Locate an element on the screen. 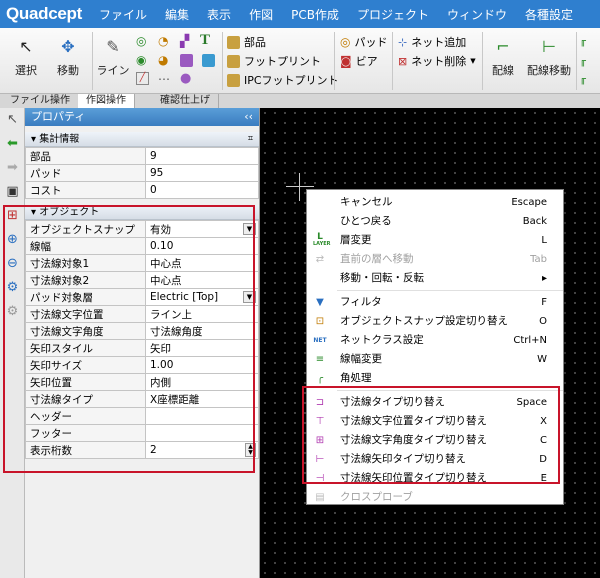  arc-open-icon: ◔ is located at coordinates (163, 41).